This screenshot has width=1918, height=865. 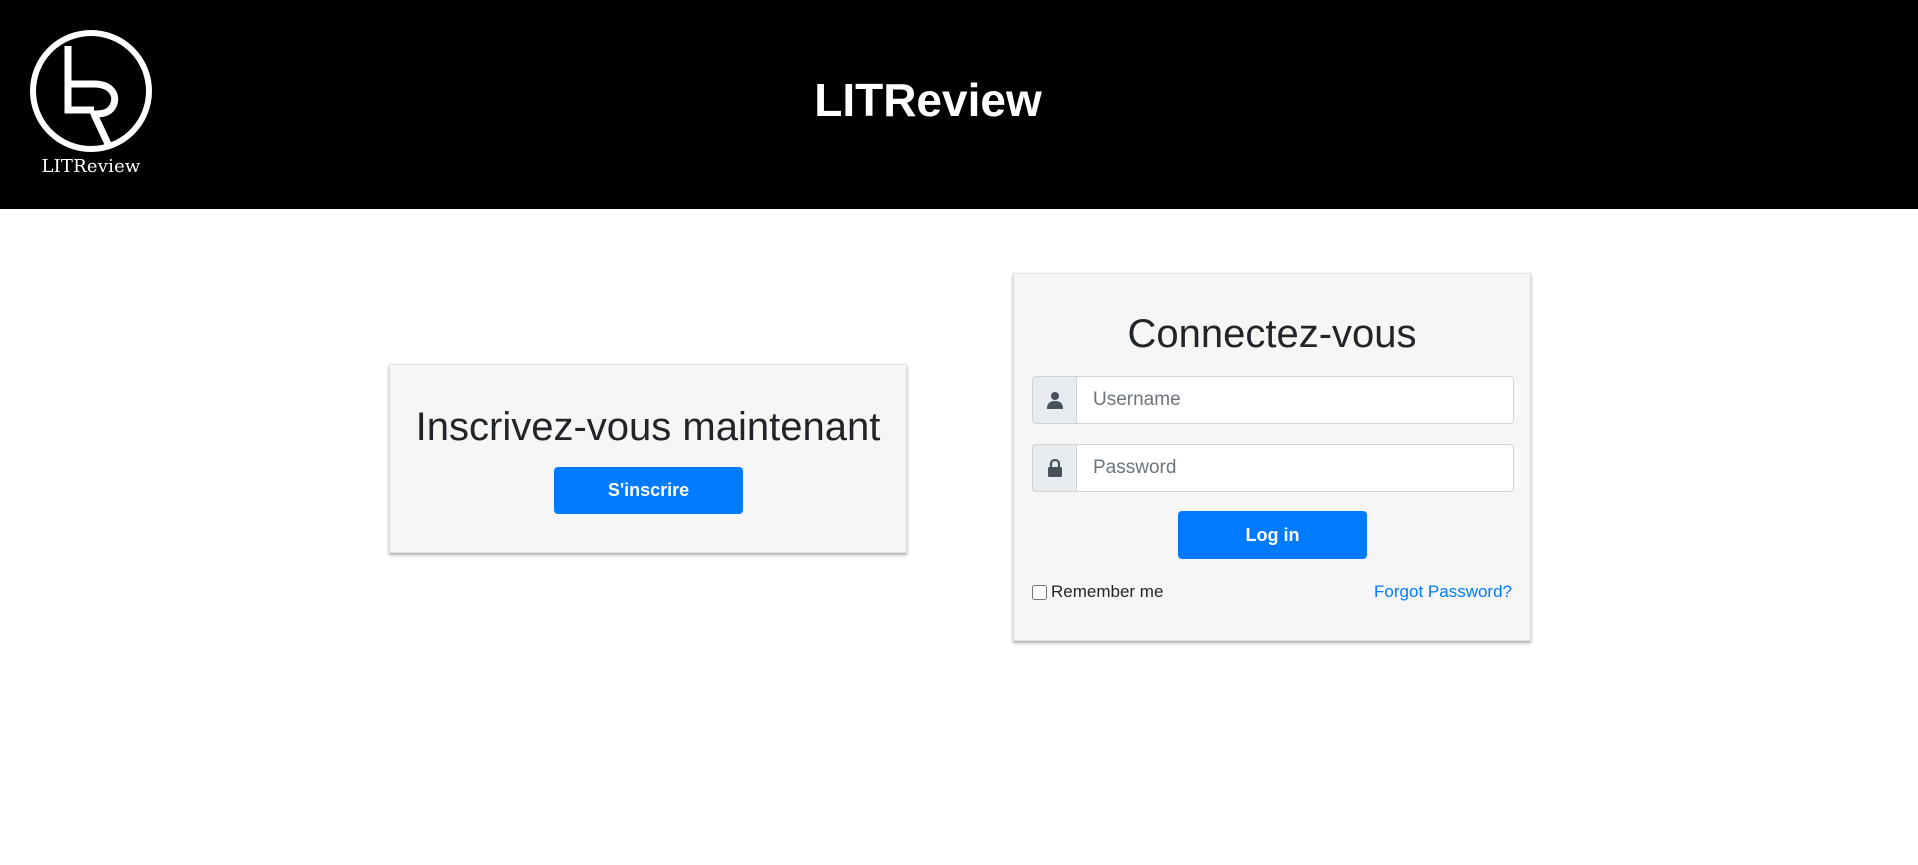 I want to click on remember-me: Remember me, so click(x=1097, y=592).